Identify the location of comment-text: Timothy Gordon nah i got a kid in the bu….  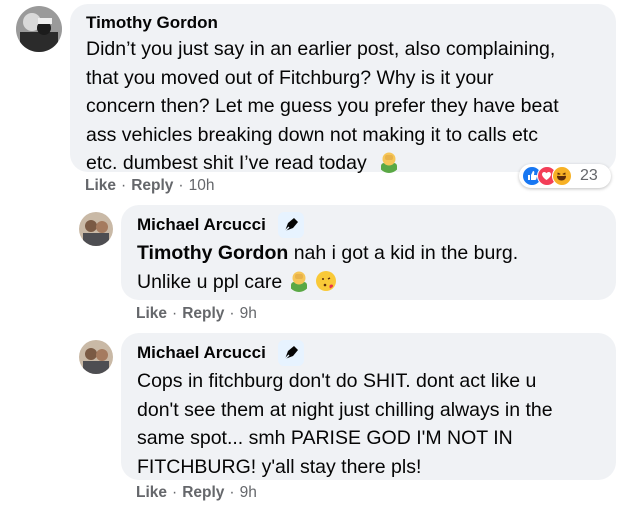
(328, 267).